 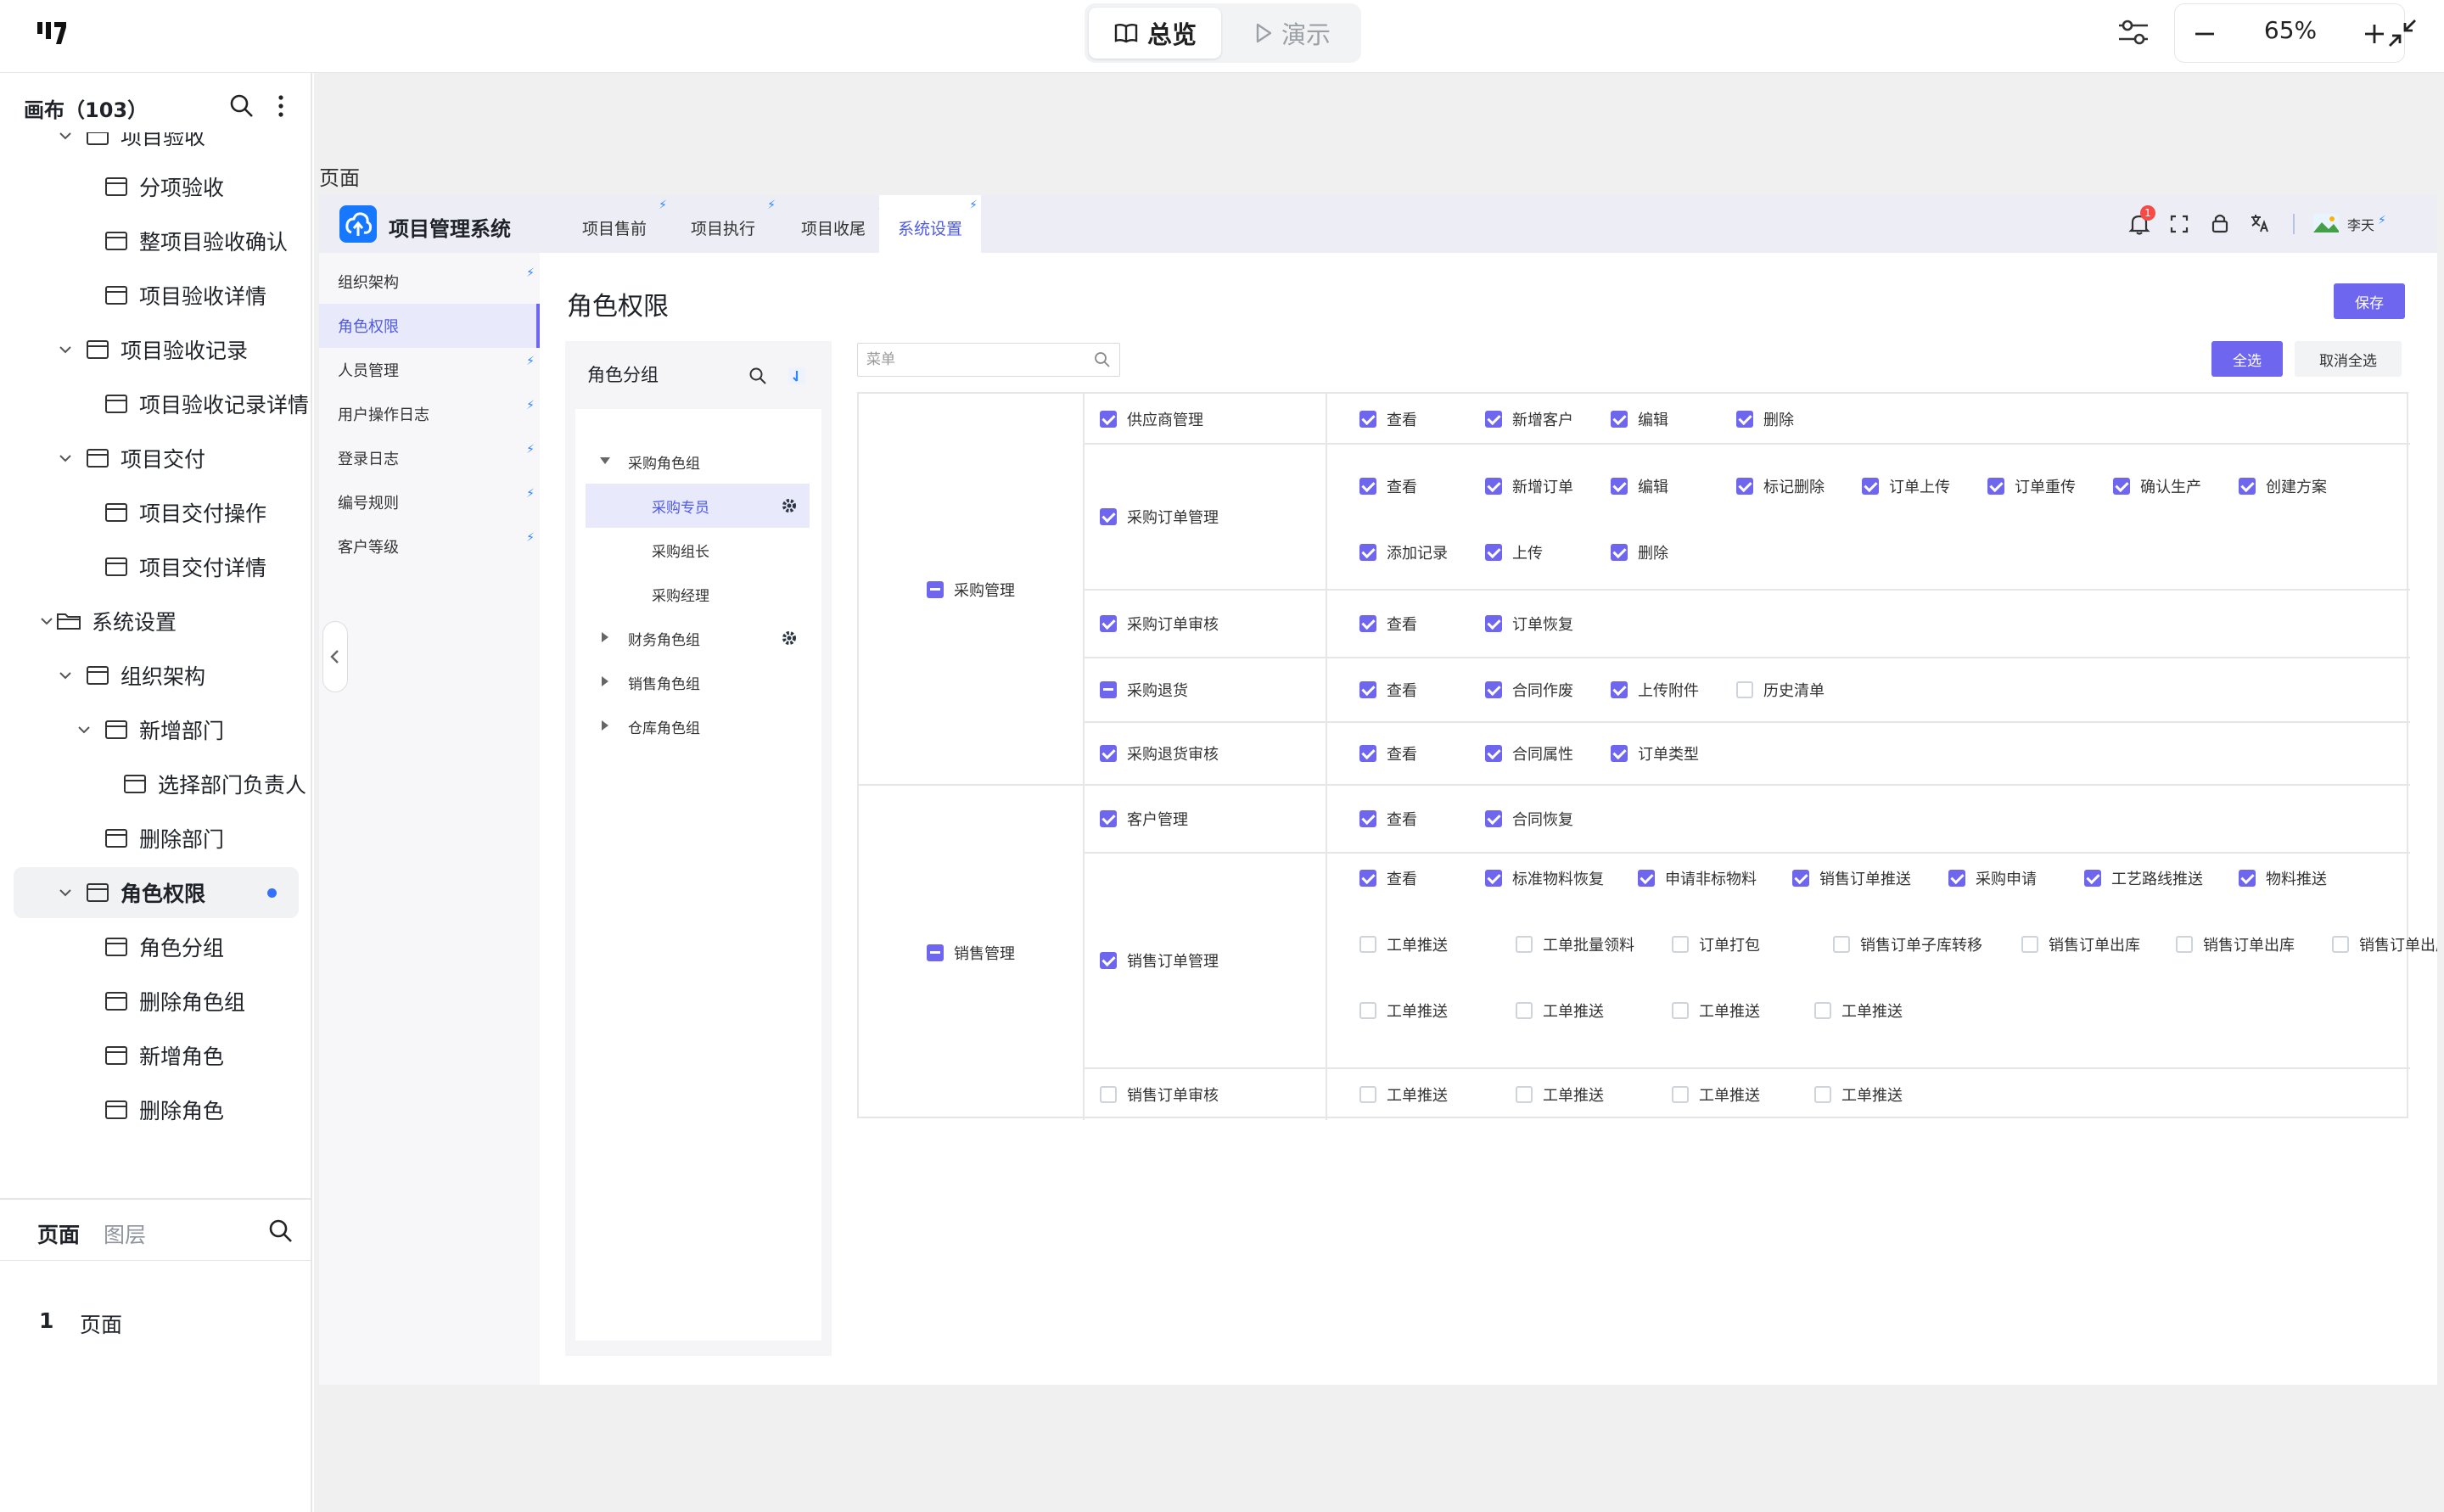 I want to click on side-menu-item: 客户等级 ⚡, so click(x=429, y=546).